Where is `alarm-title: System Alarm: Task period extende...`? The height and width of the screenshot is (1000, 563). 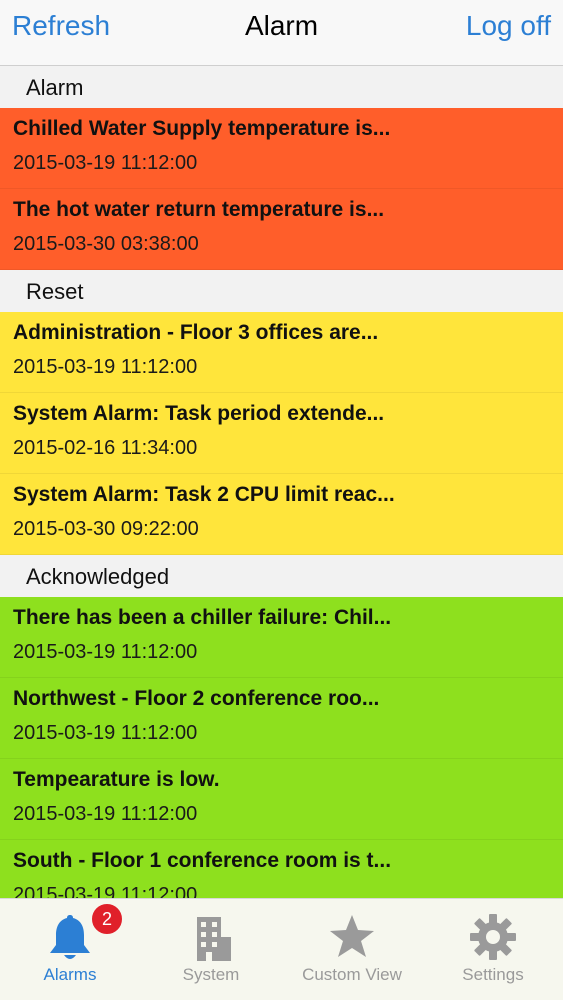 alarm-title: System Alarm: Task period extende... is located at coordinates (199, 413).